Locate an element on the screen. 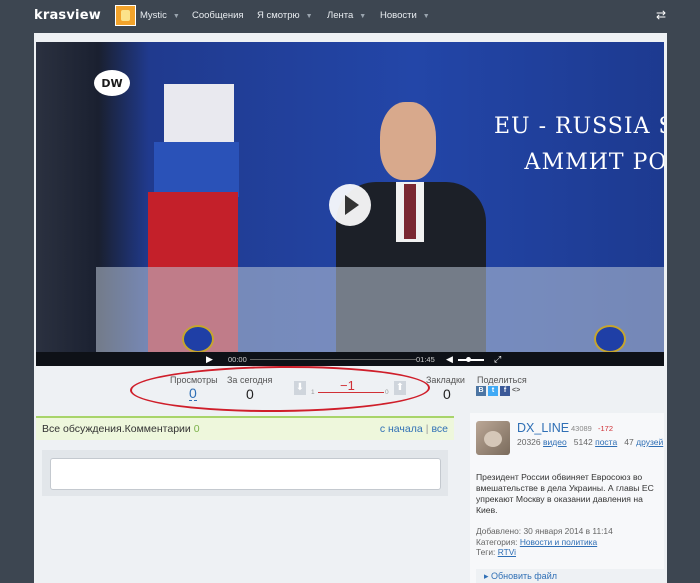 This screenshot has width=700, height=583. tag-link: RTVi is located at coordinates (507, 552).